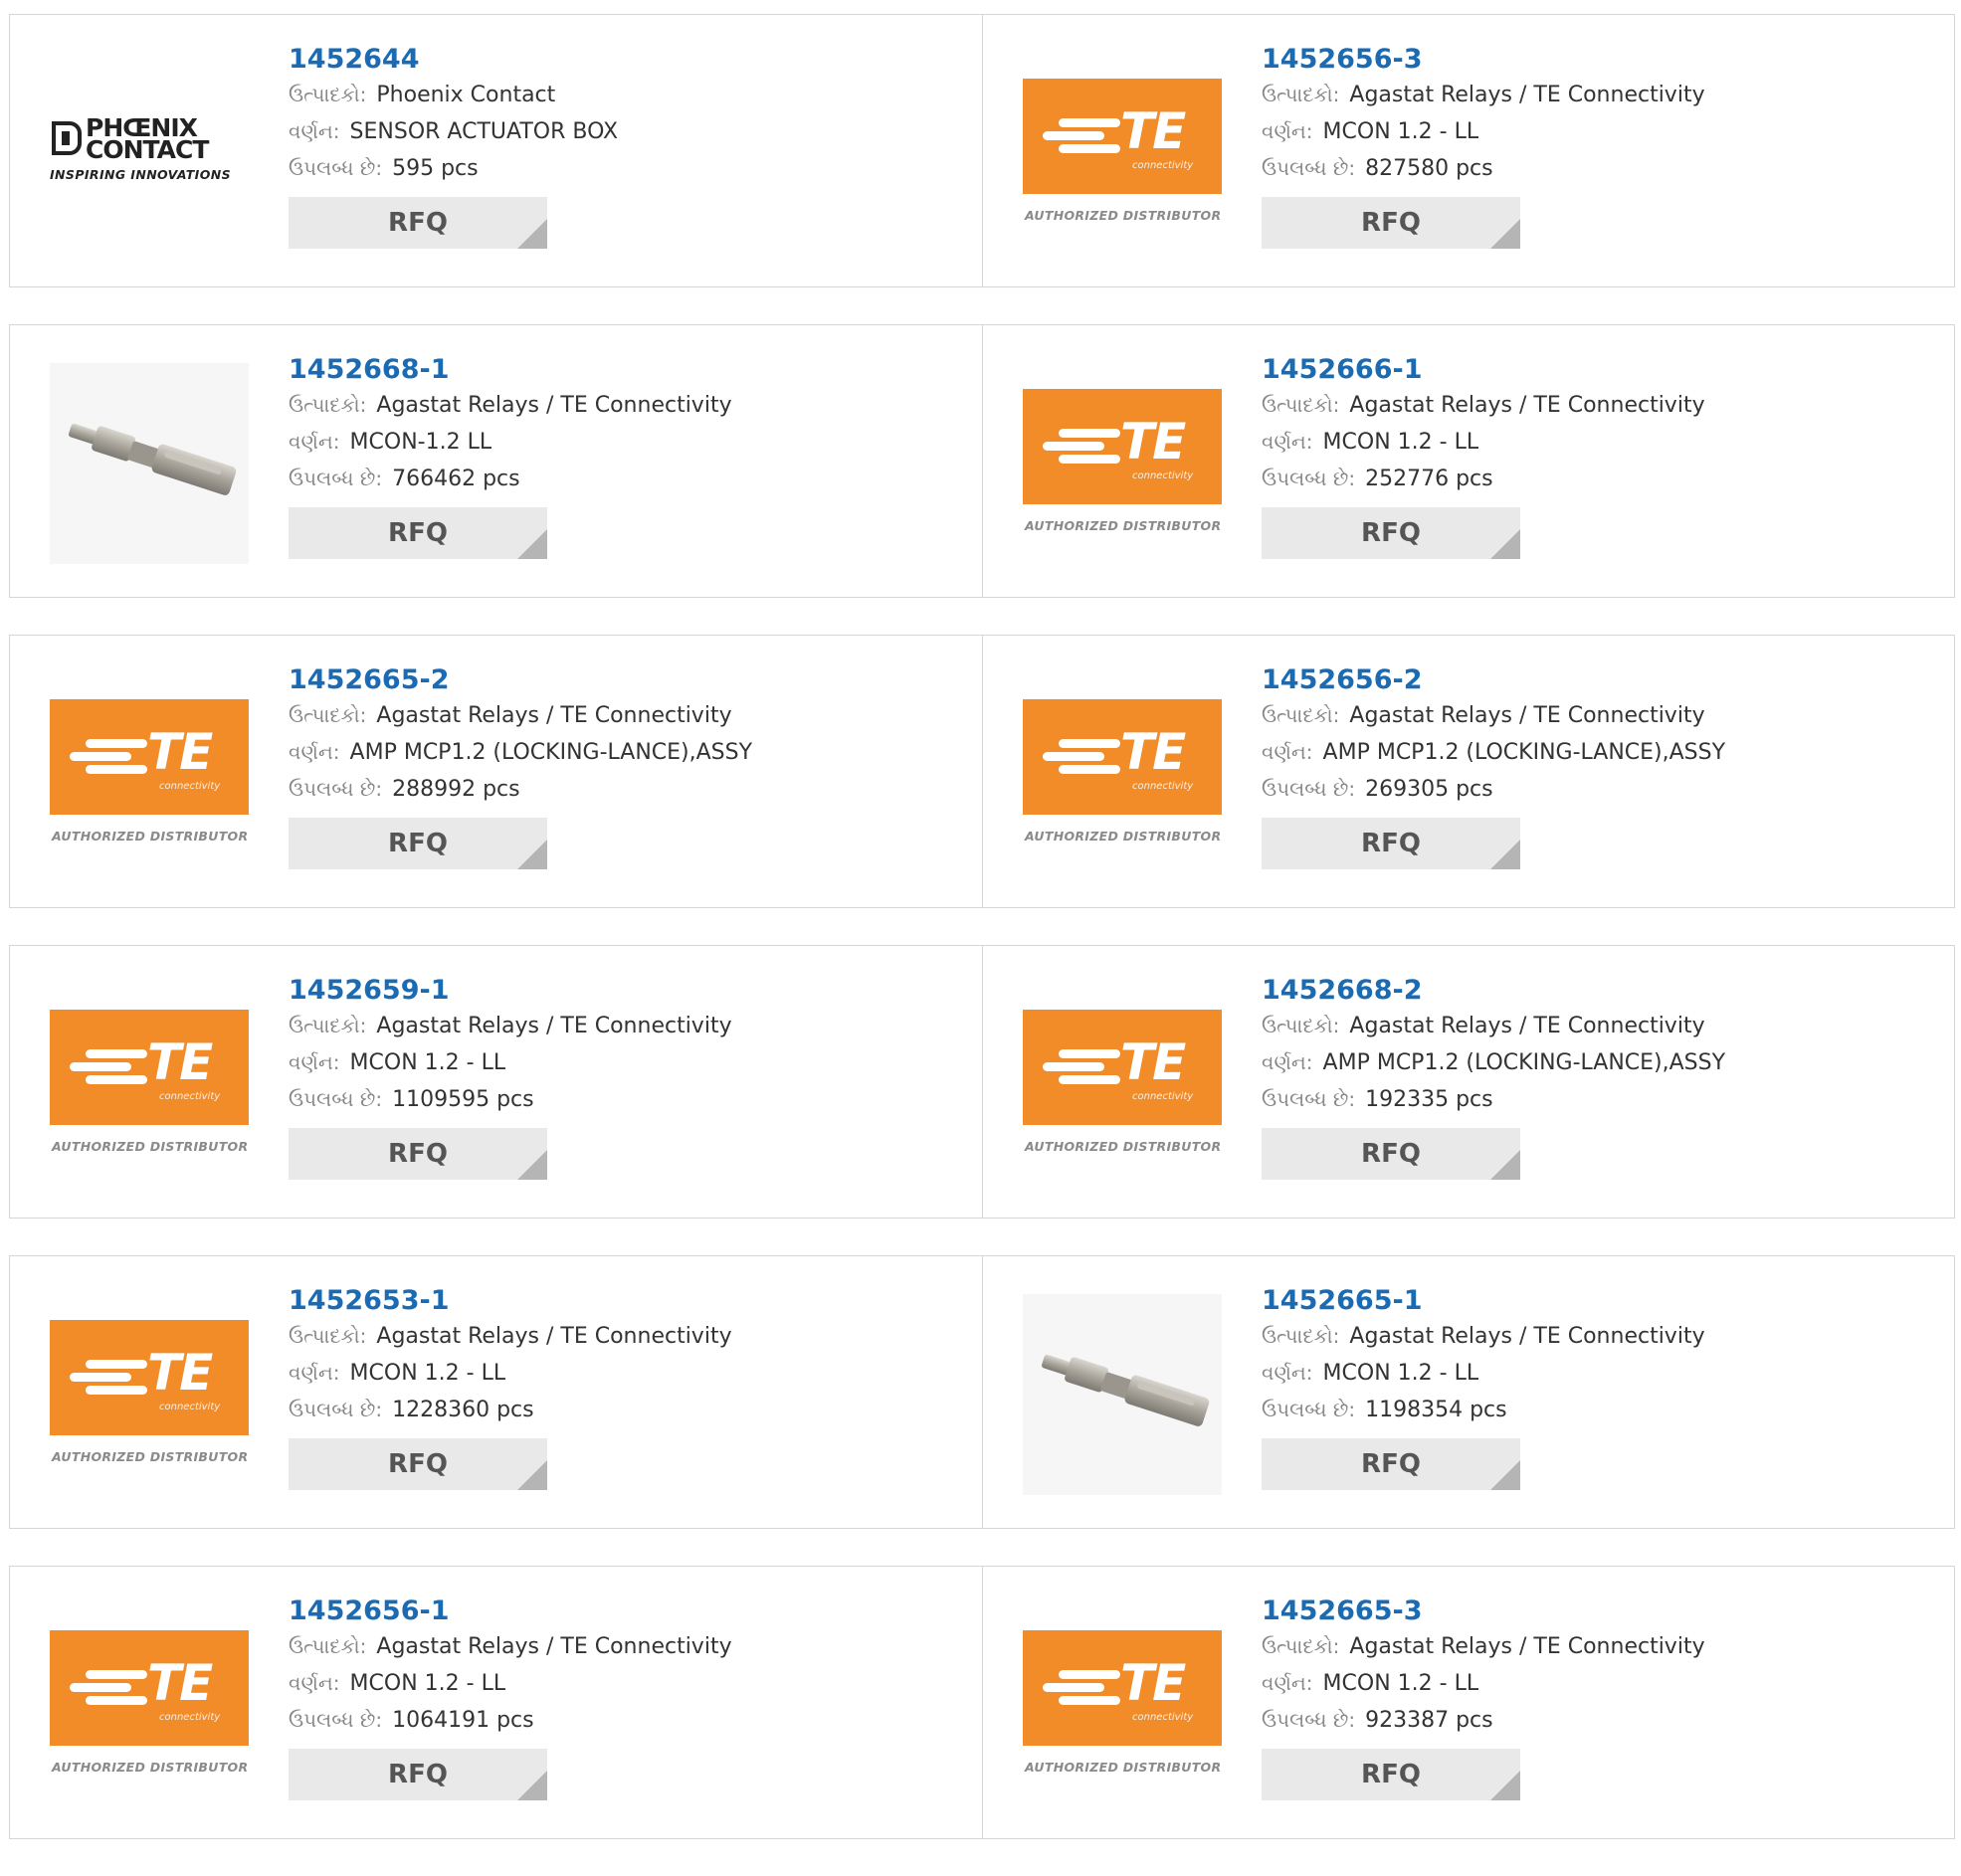 Image resolution: width=1961 pixels, height=1876 pixels. Describe the element at coordinates (1598, 1373) in the screenshot. I see `description-line: વર્ણન: MCON 1.2 - LL` at that location.